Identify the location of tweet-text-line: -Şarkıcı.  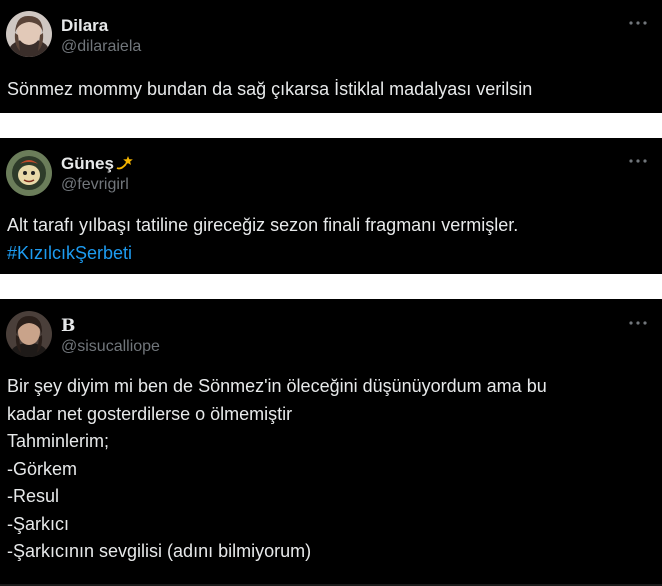
(38, 523).